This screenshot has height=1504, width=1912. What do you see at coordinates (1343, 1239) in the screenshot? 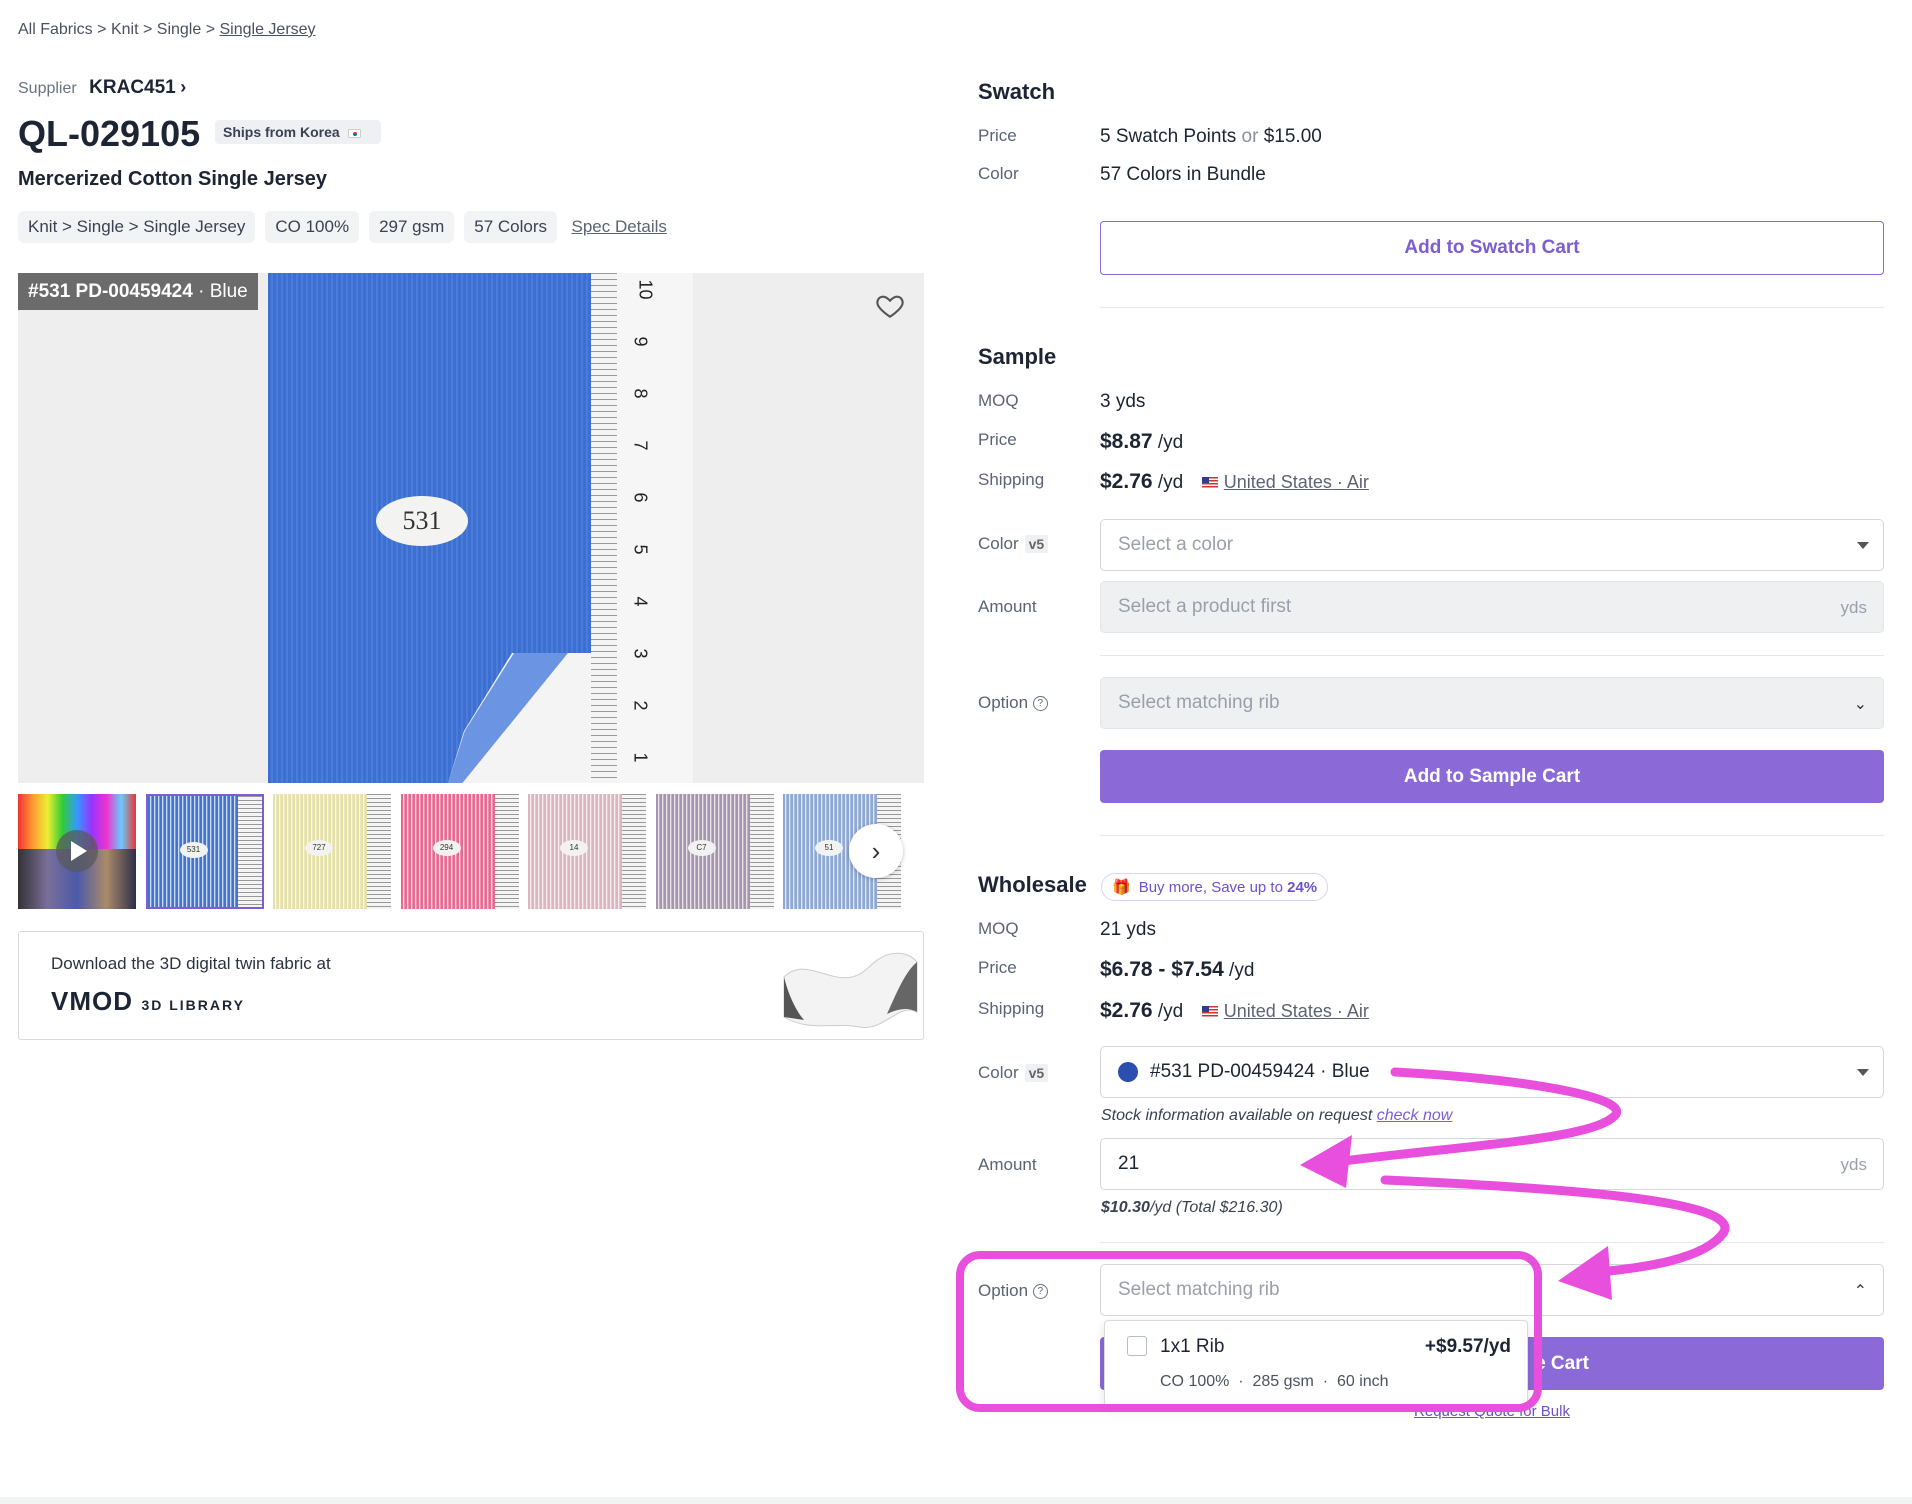
I see `annotation-overlay` at bounding box center [1343, 1239].